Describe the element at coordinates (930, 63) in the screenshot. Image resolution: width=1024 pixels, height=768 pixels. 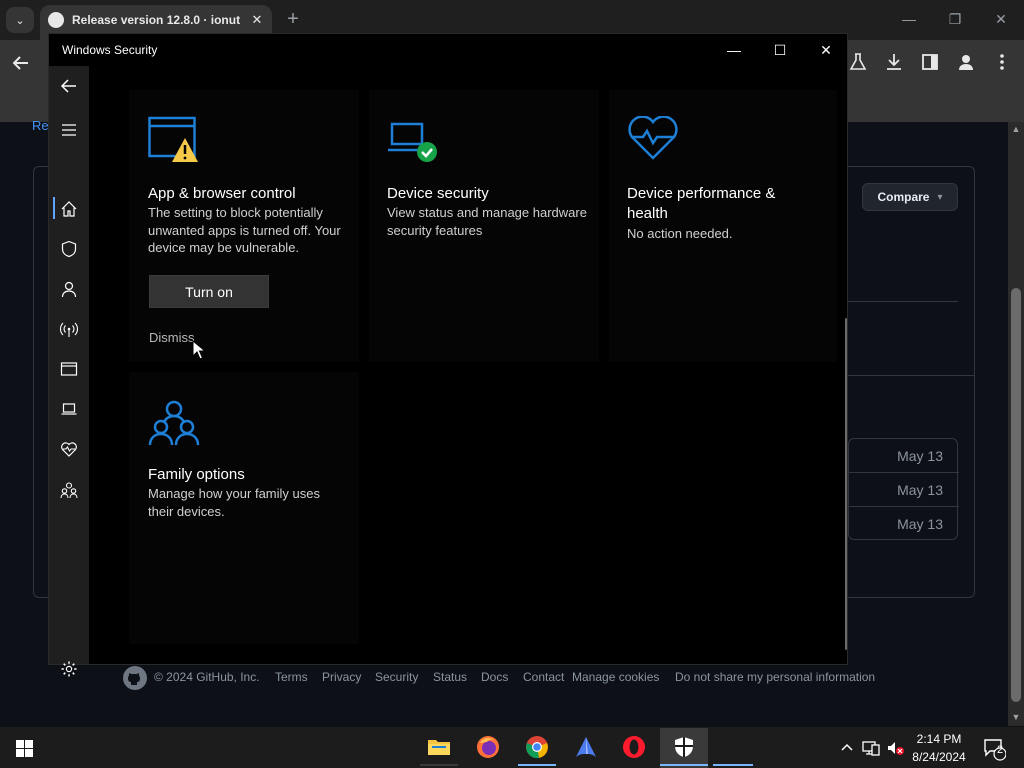
I see `side-panel-icon` at that location.